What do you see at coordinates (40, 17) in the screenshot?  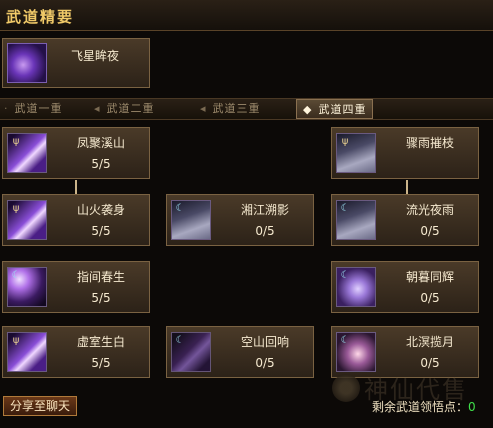 I see `window-title: 武道精要` at bounding box center [40, 17].